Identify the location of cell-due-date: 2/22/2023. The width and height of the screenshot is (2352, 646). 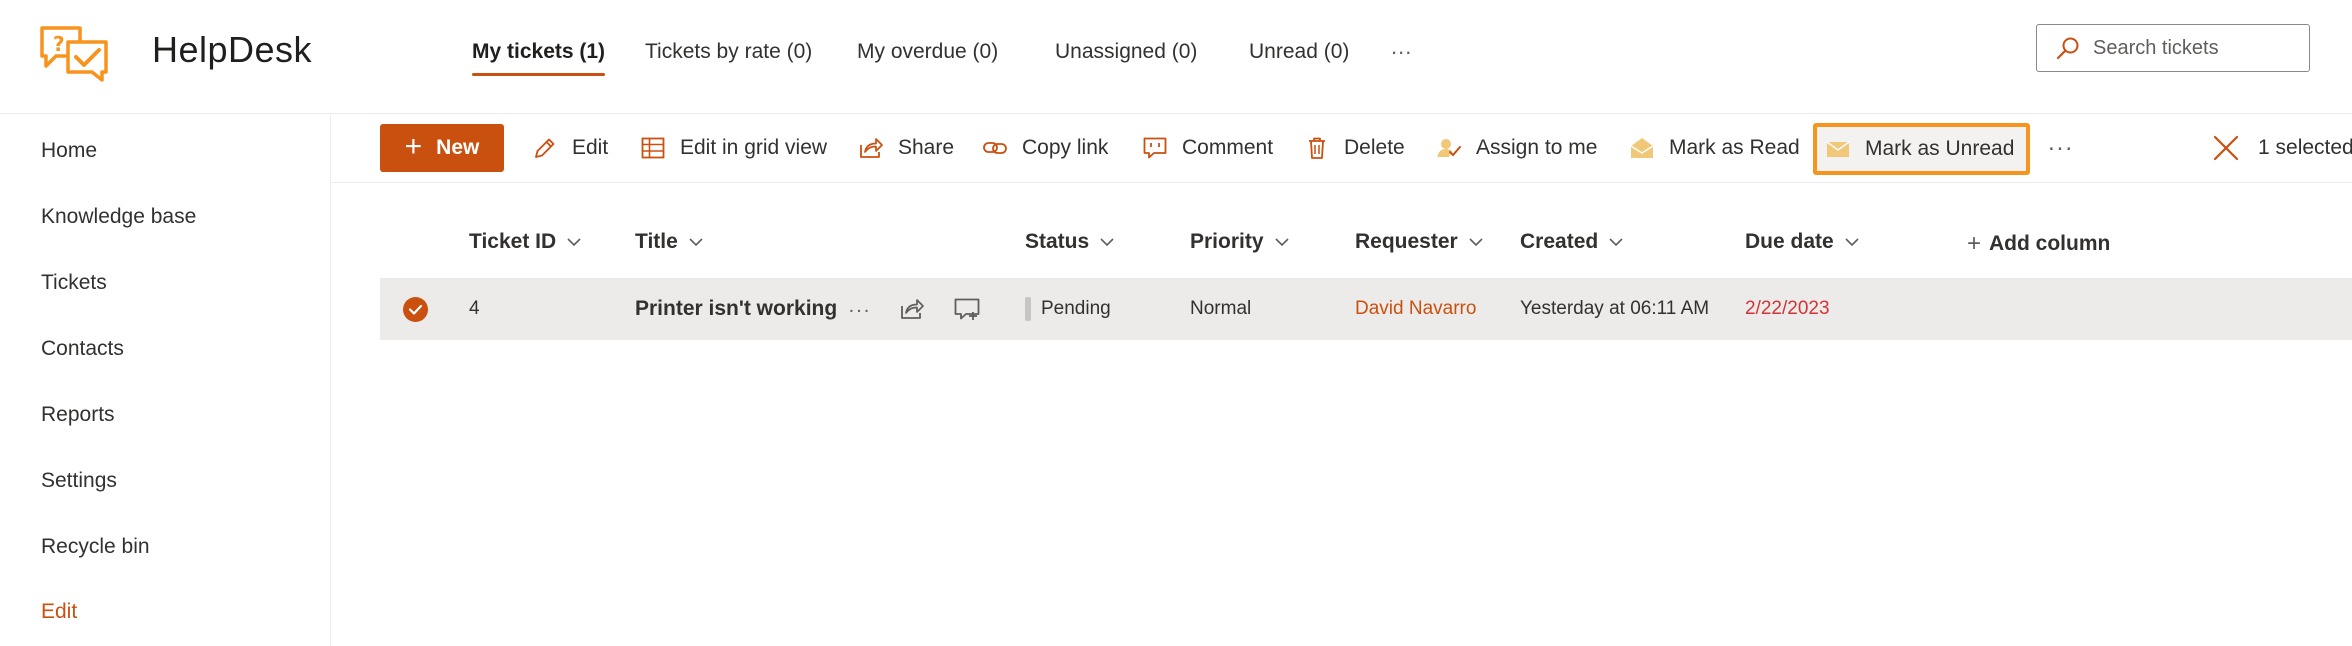
(1787, 308).